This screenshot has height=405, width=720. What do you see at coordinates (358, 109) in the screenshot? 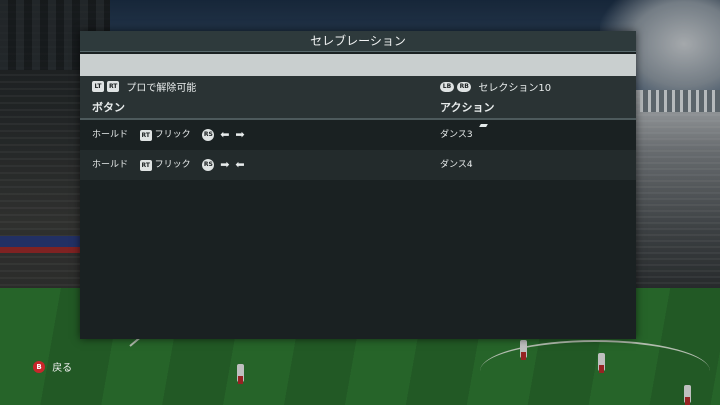
I see `table-header: ボタン アクション` at bounding box center [358, 109].